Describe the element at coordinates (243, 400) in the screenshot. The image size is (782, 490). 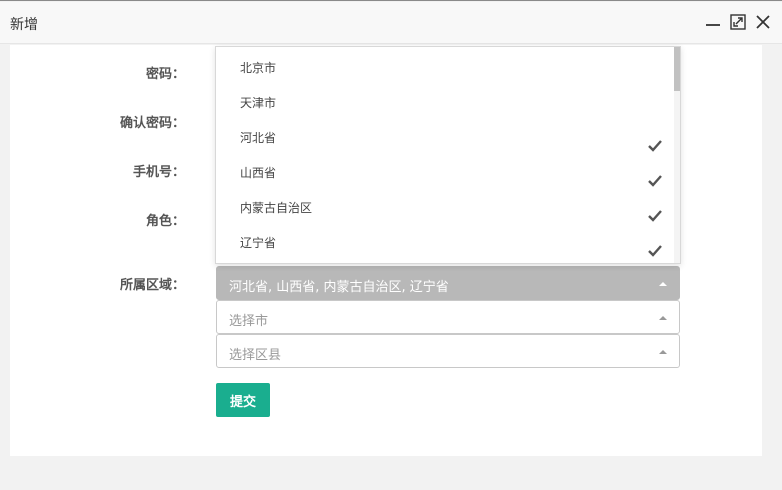
I see `submit-button: 提交` at that location.